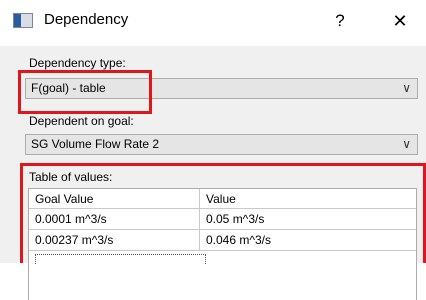 The height and width of the screenshot is (300, 426). Describe the element at coordinates (68, 88) in the screenshot. I see `dependency-type-value: F(goal) - table` at that location.